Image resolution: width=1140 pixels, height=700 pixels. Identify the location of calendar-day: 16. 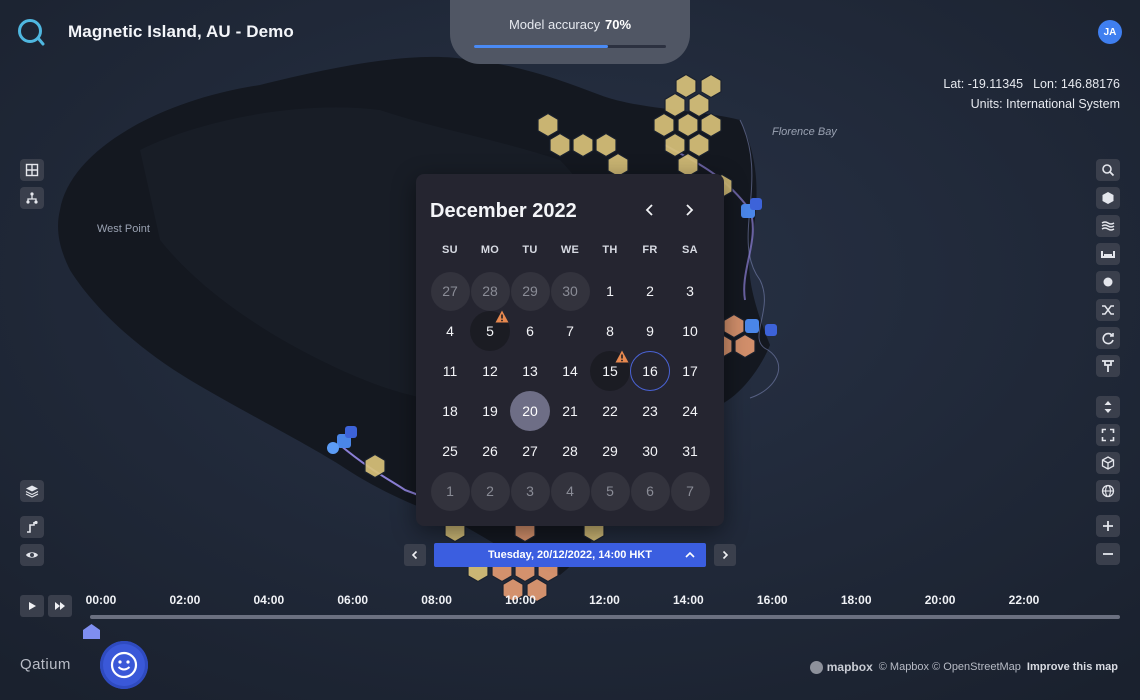
(650, 371).